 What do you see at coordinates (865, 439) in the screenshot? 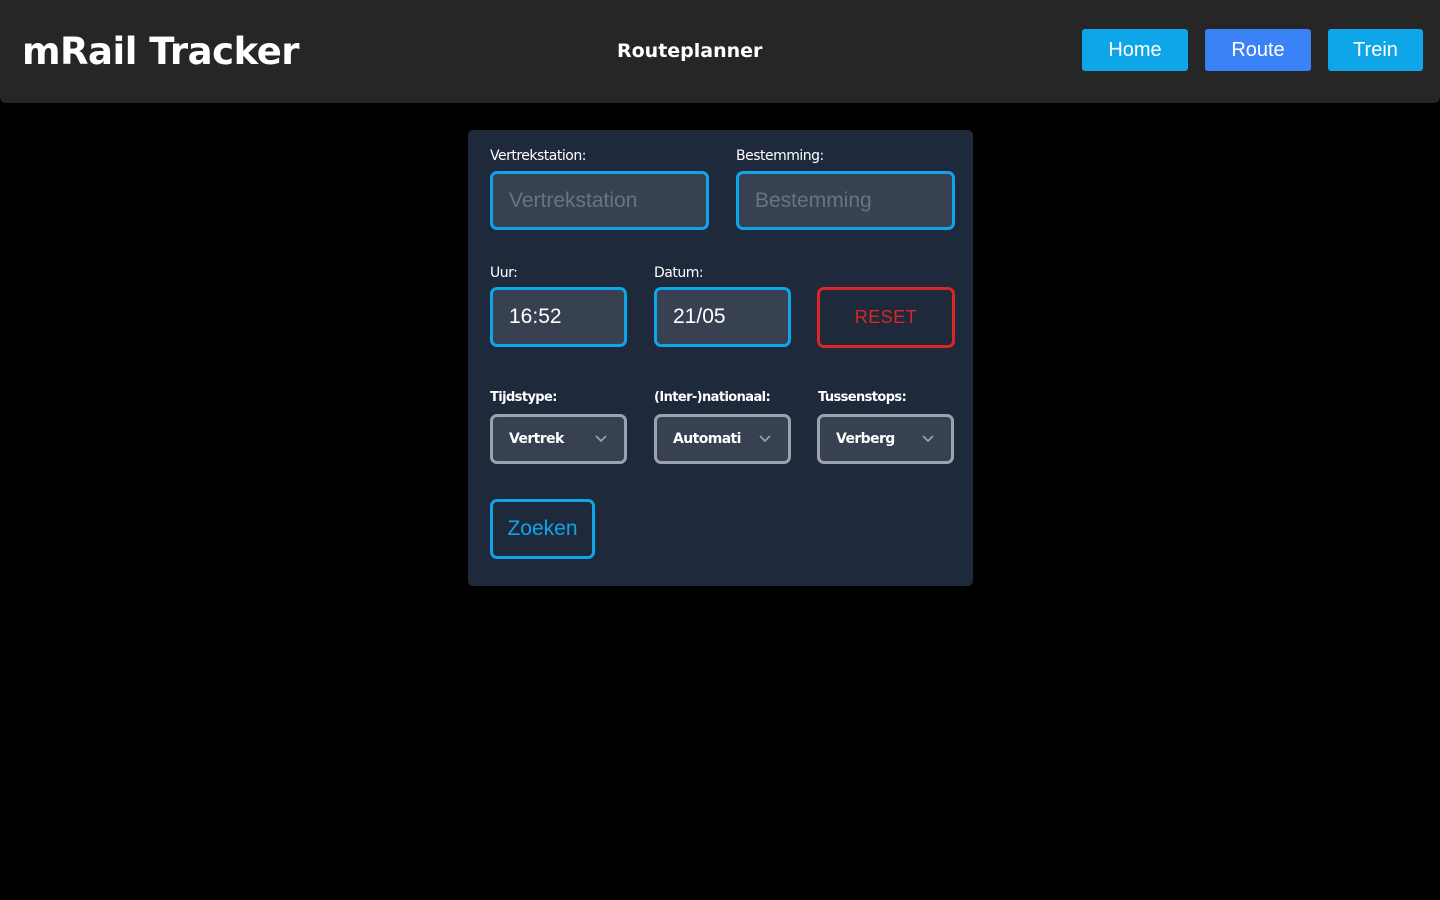
I see `stops-value: Verberg` at bounding box center [865, 439].